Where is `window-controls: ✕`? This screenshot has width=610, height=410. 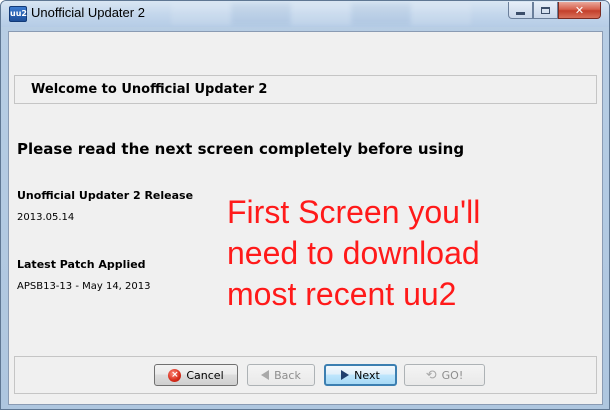 window-controls: ✕ is located at coordinates (554, 10).